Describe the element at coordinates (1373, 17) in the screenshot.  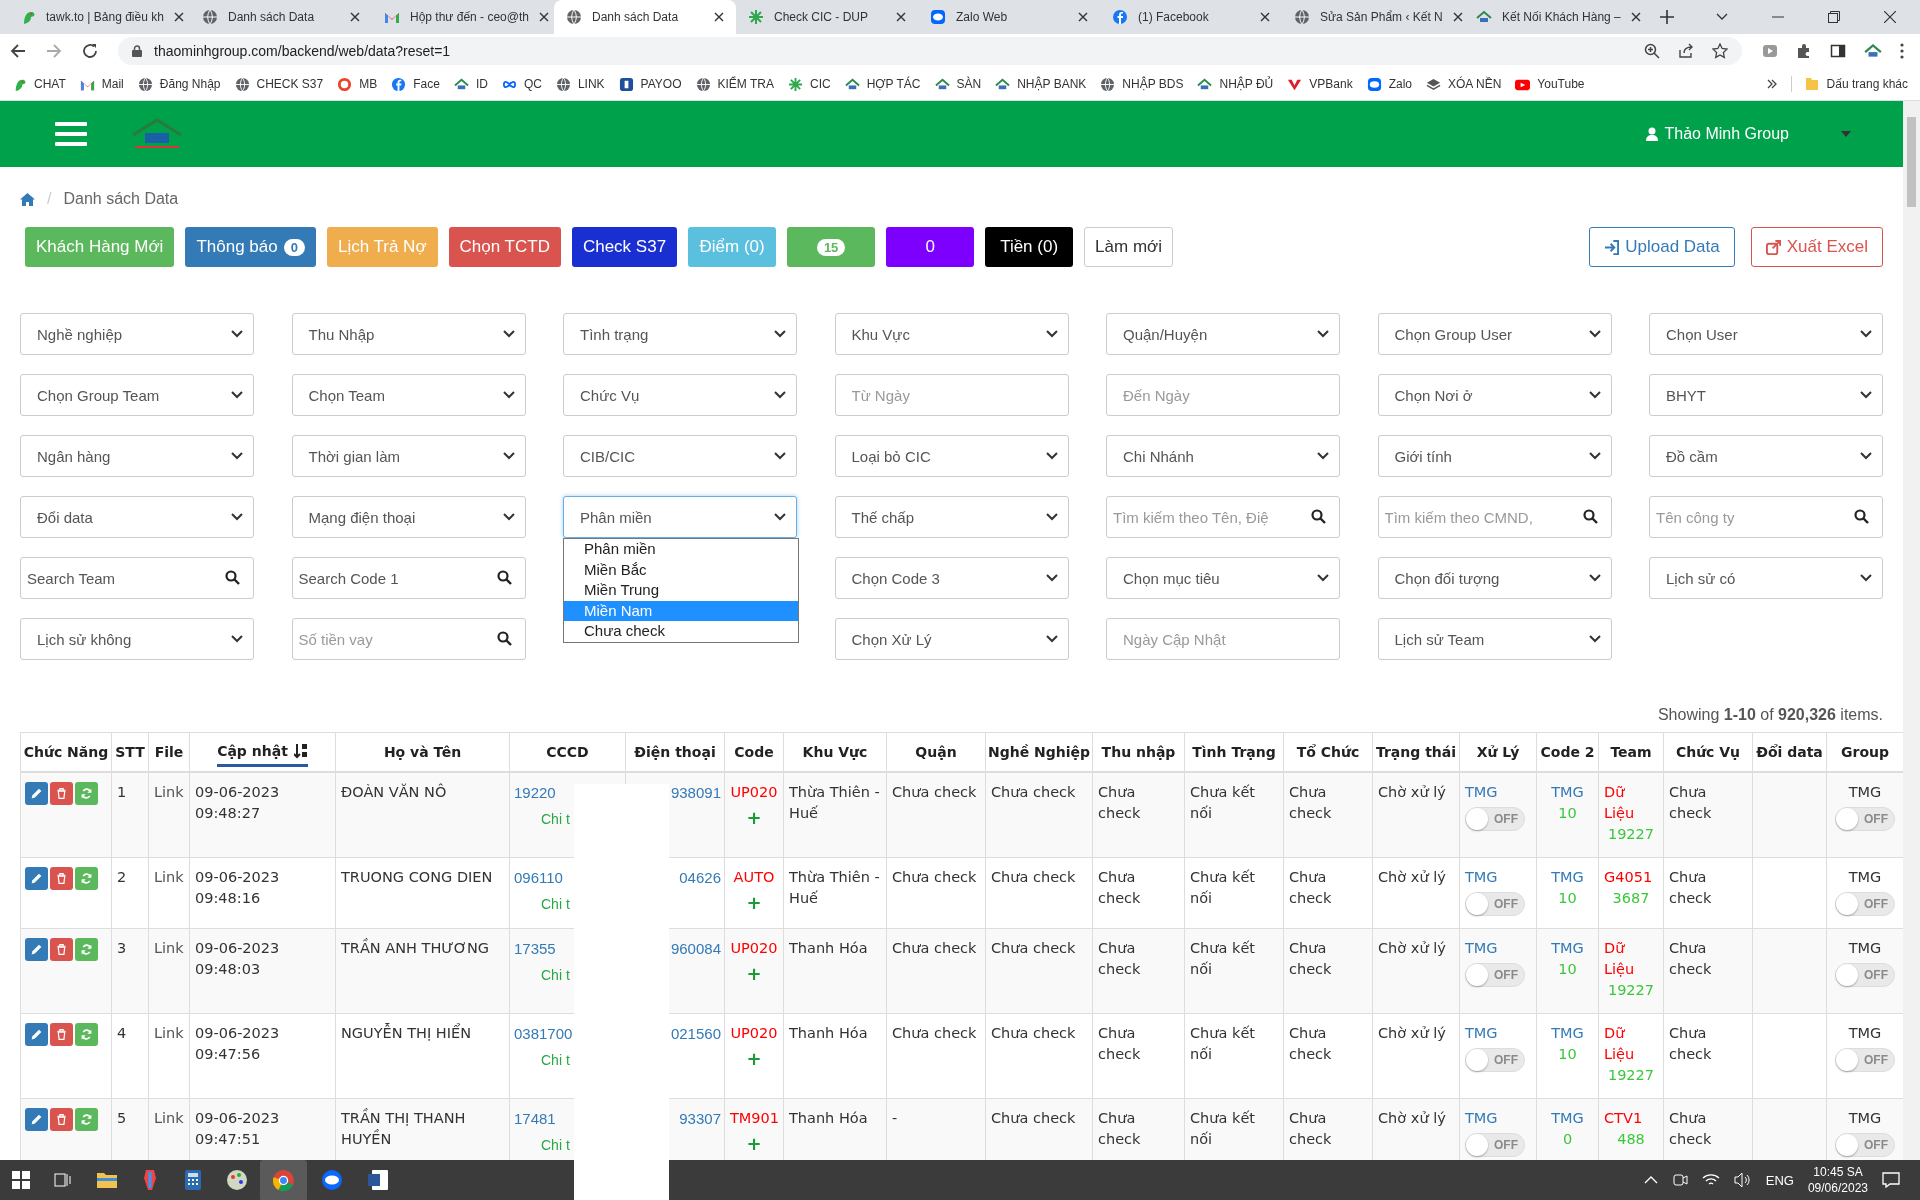
I see `browser-tab: Sửa Sản Phẩm ‹ Kết N` at that location.